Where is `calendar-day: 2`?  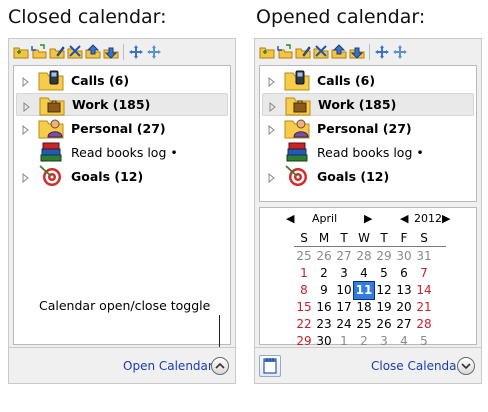 calendar-day: 2 is located at coordinates (324, 273).